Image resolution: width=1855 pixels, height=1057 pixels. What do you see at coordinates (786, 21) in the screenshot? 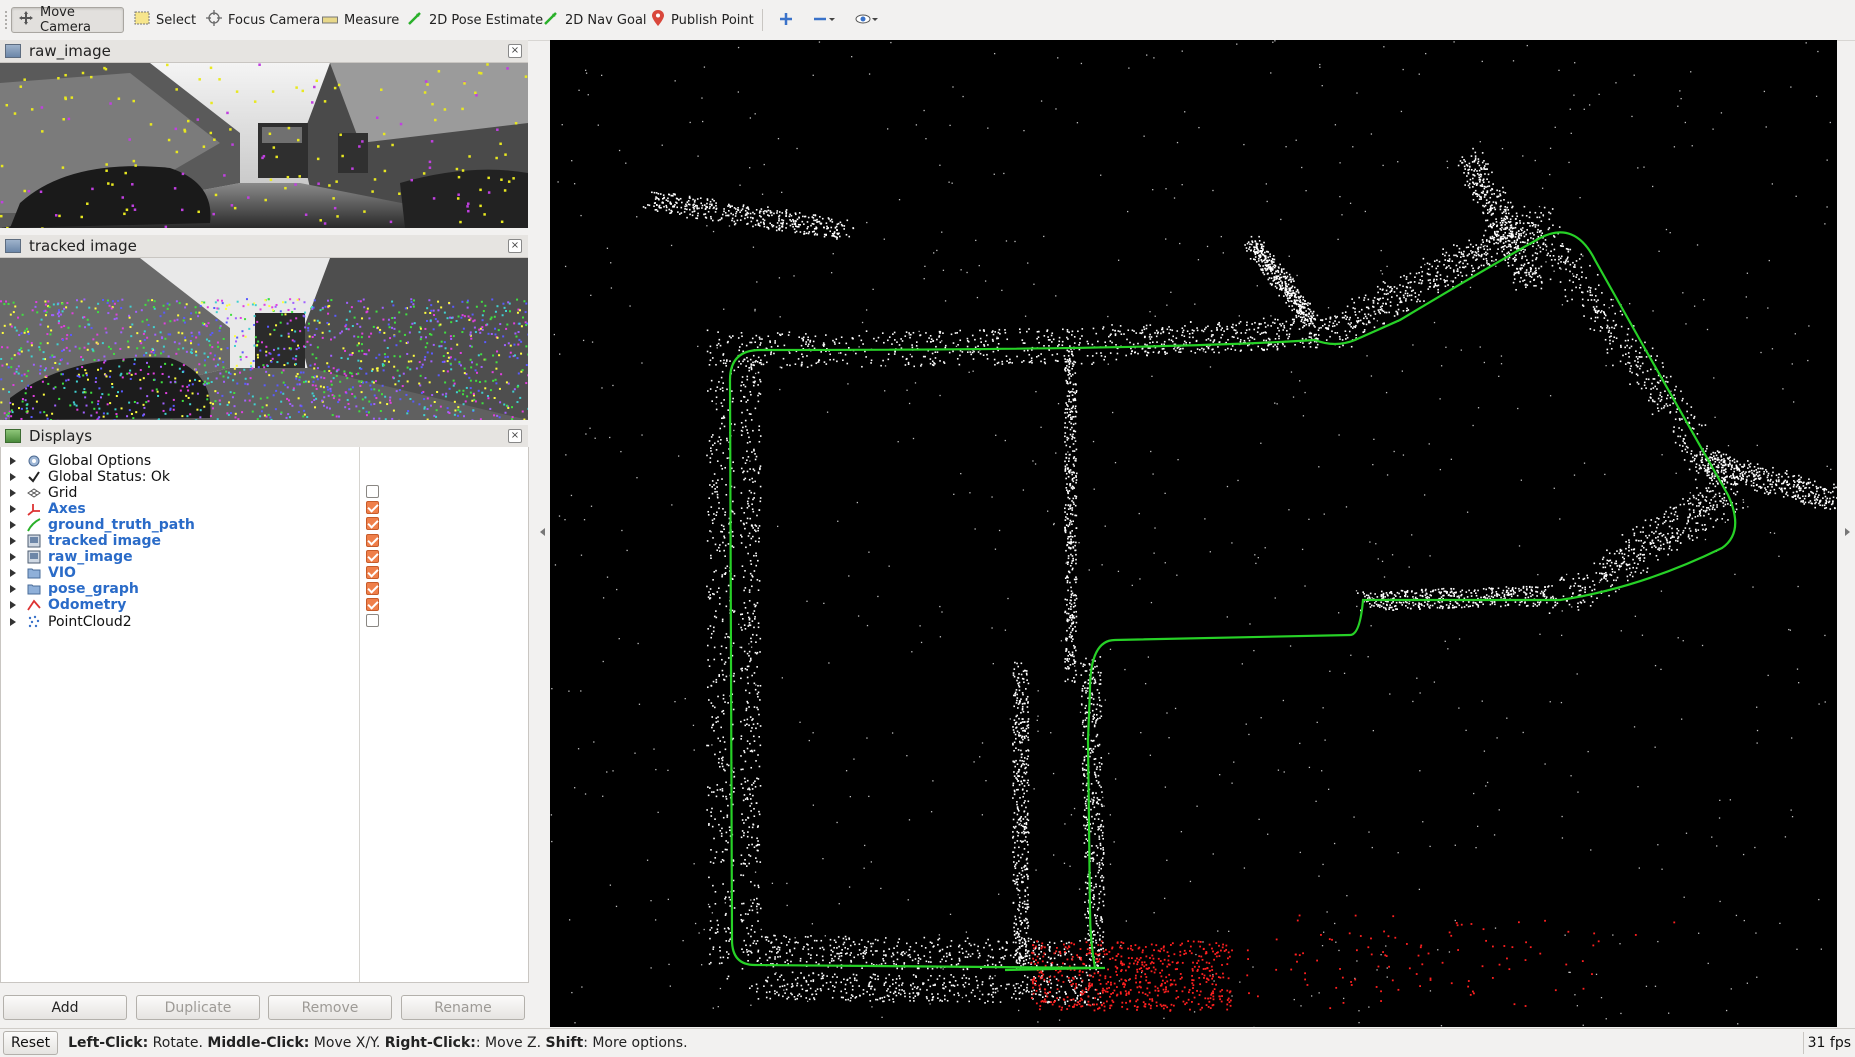
I see `add-tool-icon` at bounding box center [786, 21].